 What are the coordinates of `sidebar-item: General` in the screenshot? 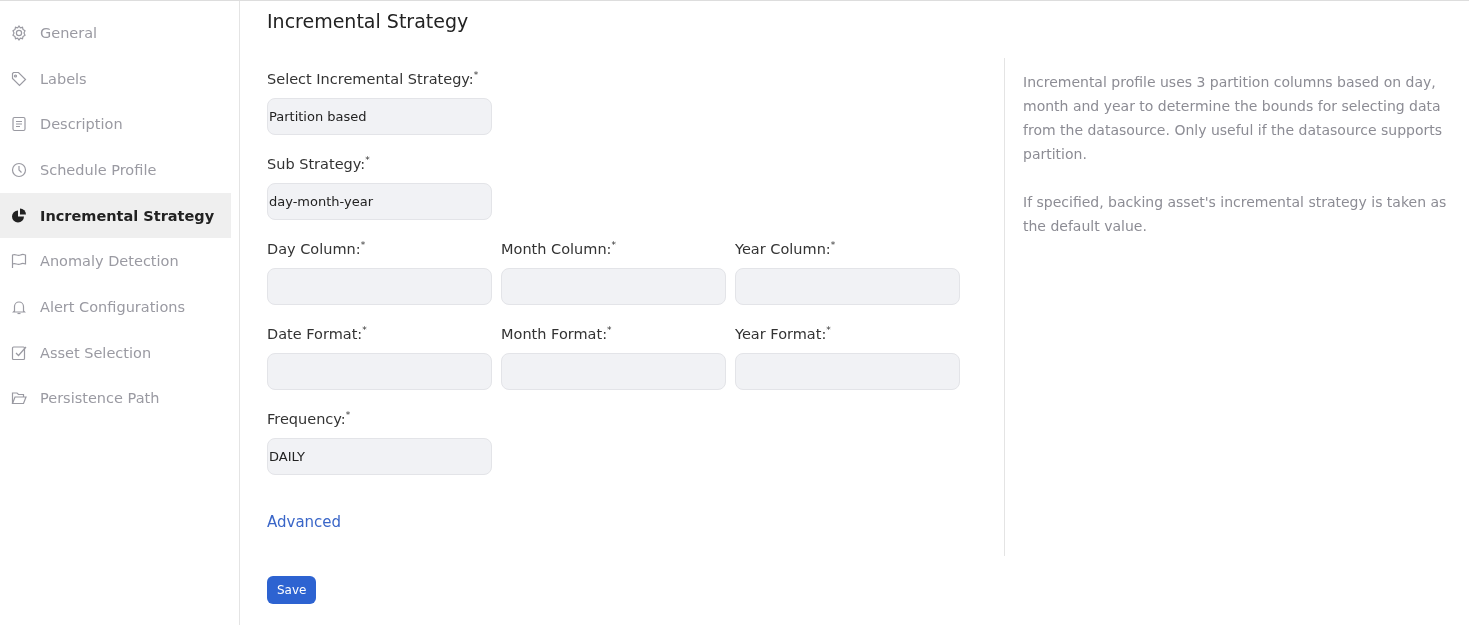 It's located at (115, 33).